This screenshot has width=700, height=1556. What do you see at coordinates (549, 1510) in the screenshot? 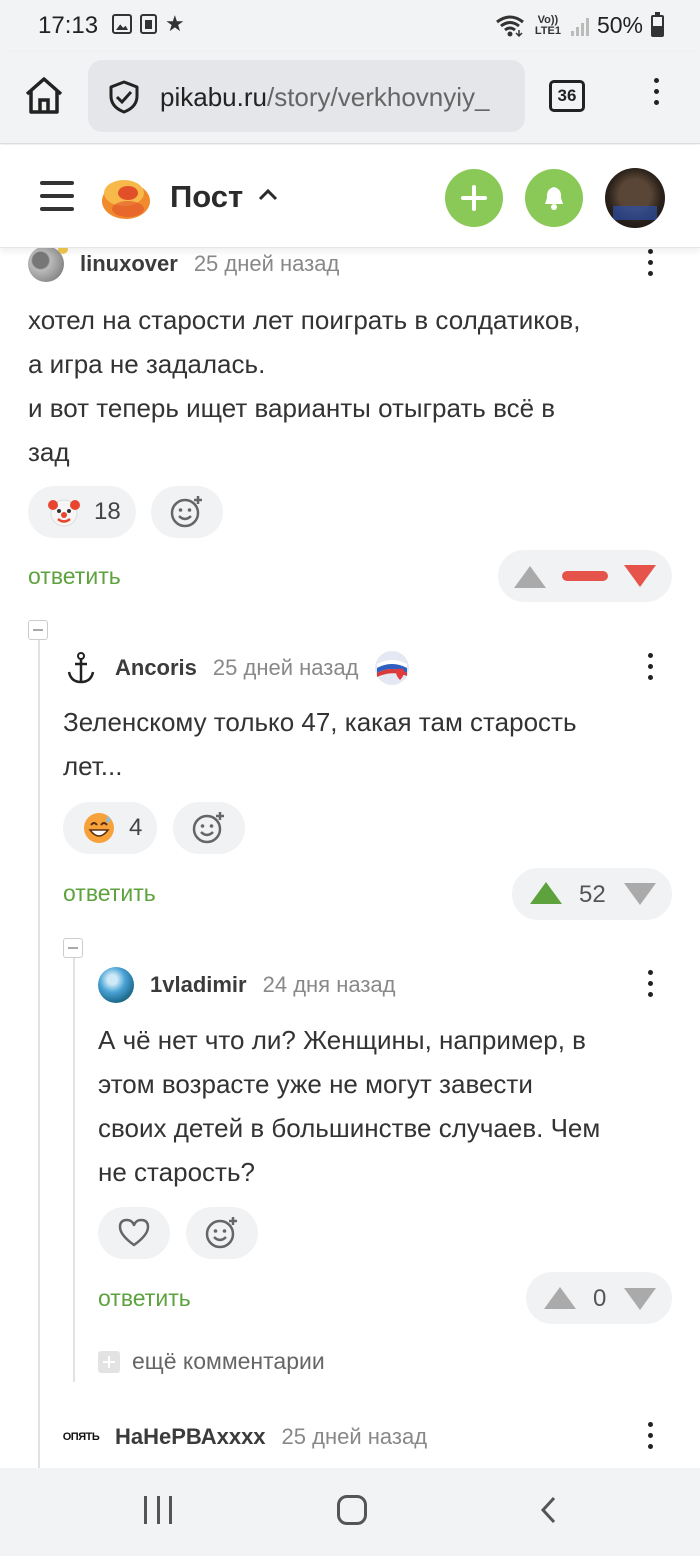
I see `back-icon` at bounding box center [549, 1510].